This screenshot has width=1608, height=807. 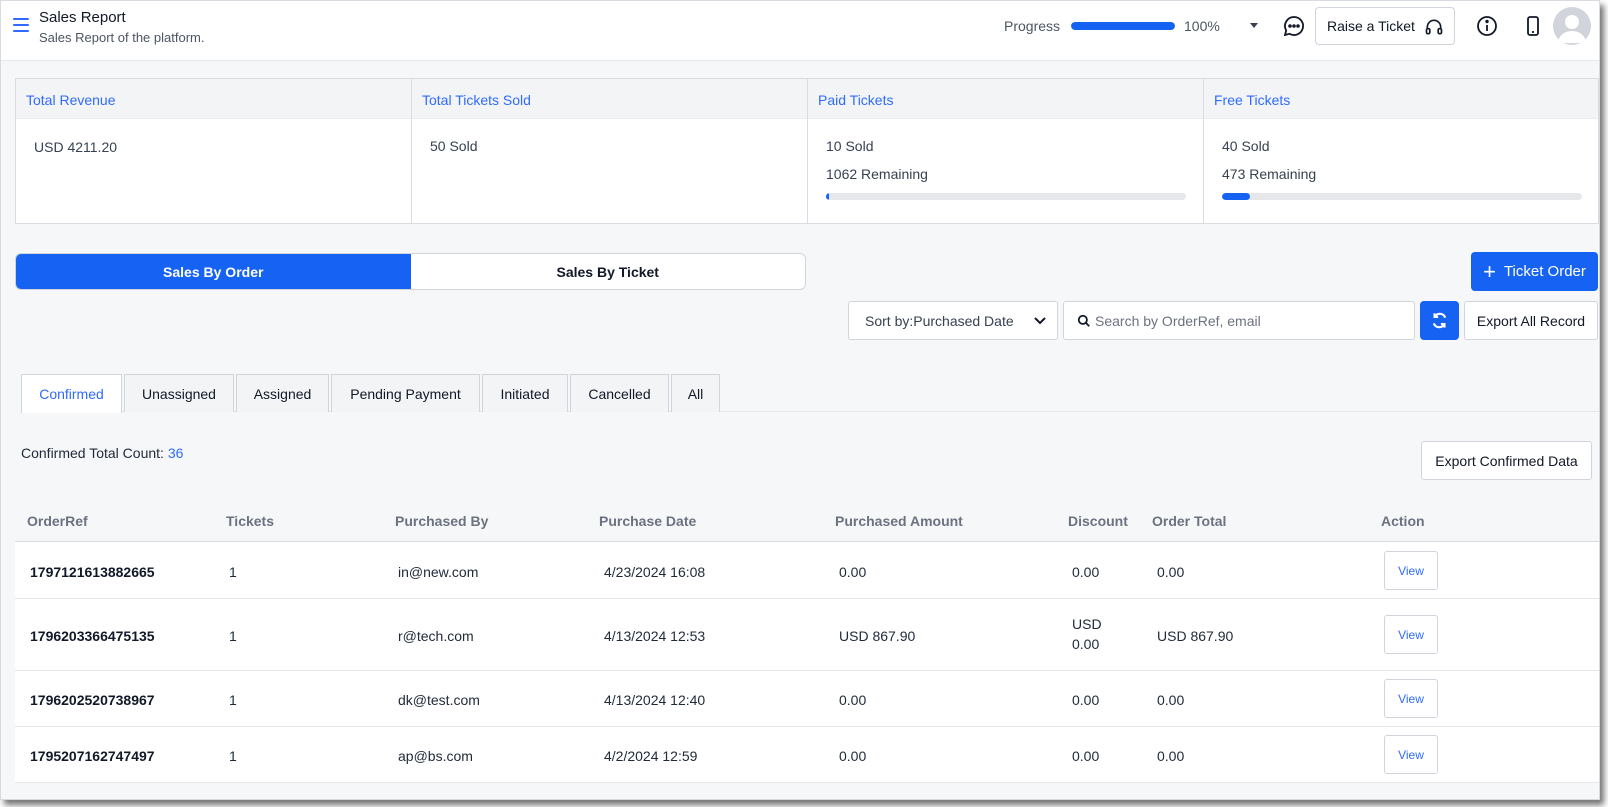 I want to click on sales-by-ticket-toggle: Sales By Ticket, so click(x=608, y=271).